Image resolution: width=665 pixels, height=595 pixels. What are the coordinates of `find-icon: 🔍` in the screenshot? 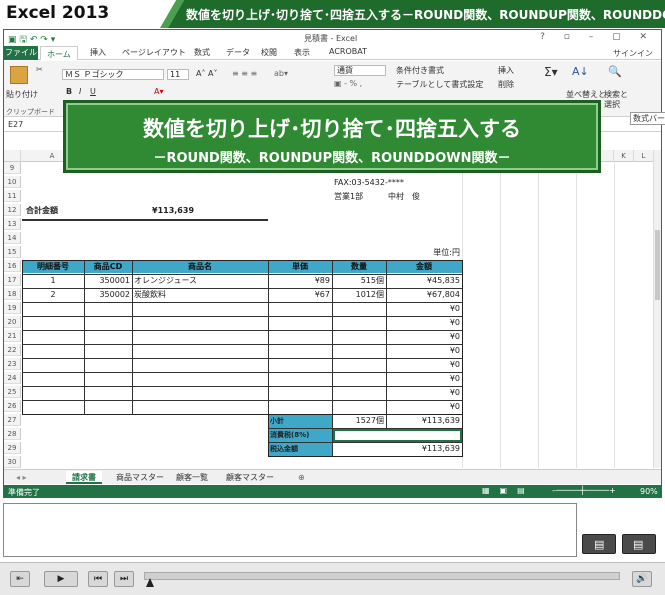 It's located at (615, 71).